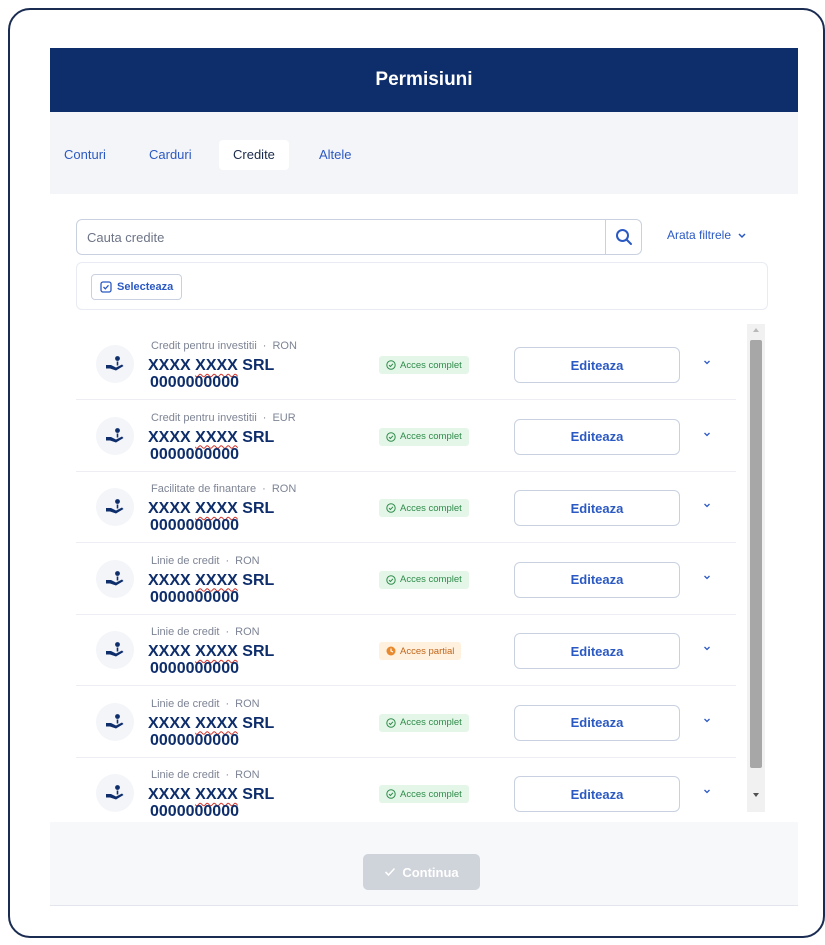 This screenshot has height=945, width=825. I want to click on tab-credite: Credite, so click(254, 155).